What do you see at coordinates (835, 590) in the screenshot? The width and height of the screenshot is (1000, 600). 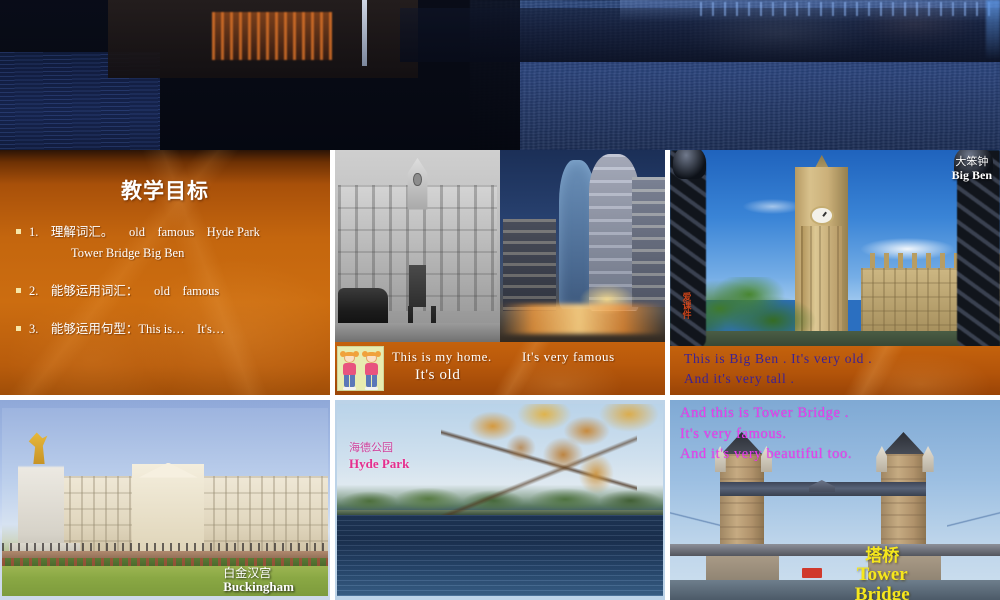 I see `thames-river` at bounding box center [835, 590].